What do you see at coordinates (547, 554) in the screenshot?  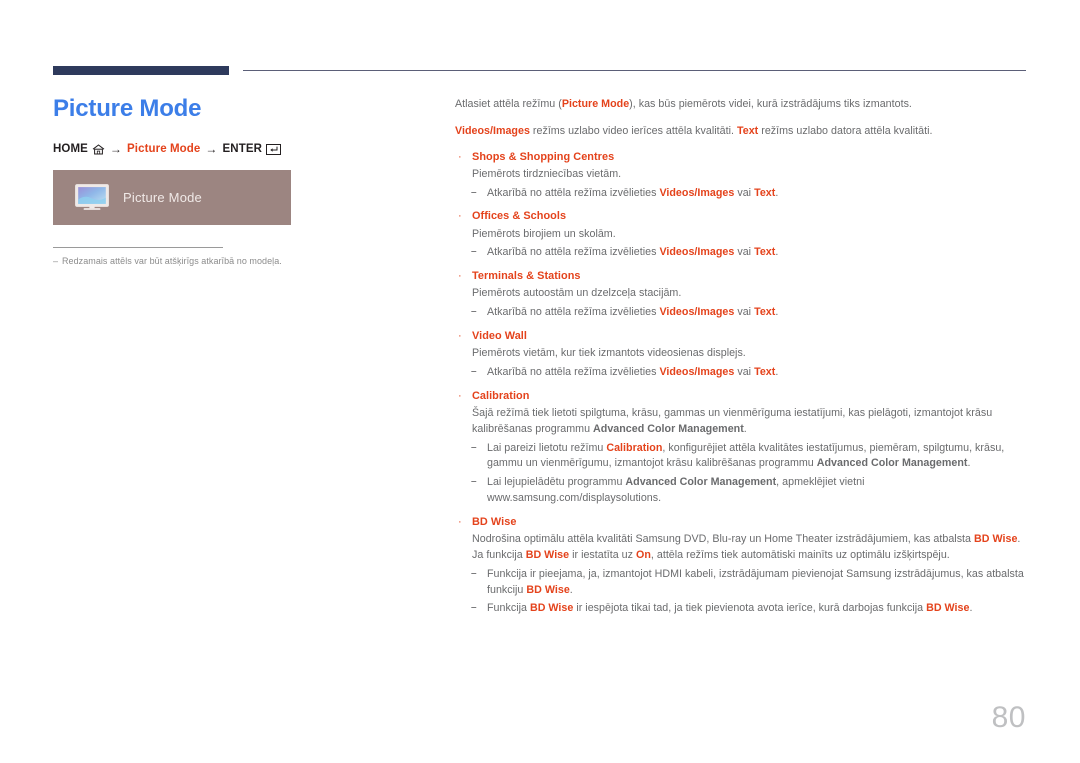 I see `bd-keyword-2: BD Wise` at bounding box center [547, 554].